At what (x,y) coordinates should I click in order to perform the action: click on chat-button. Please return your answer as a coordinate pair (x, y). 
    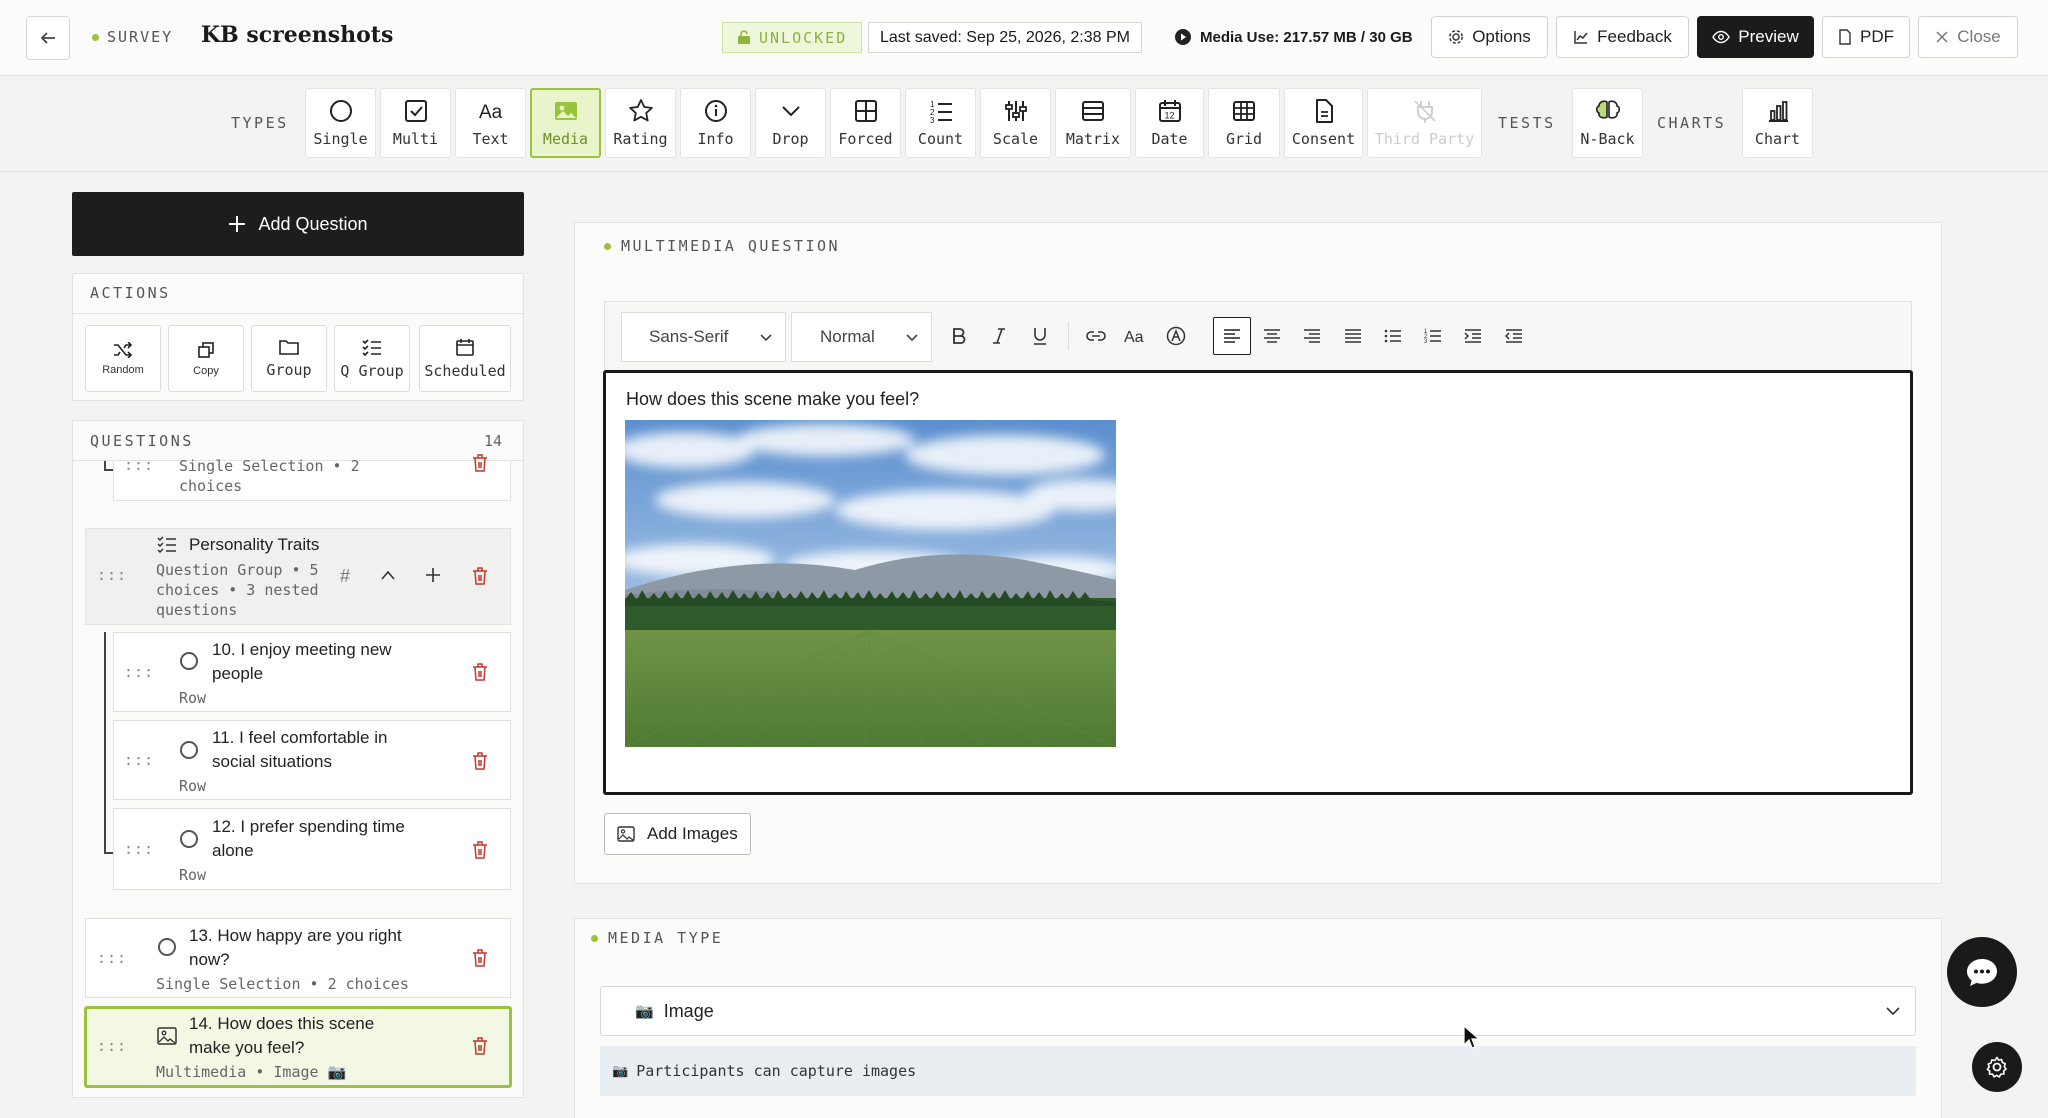
    Looking at the image, I should click on (1982, 972).